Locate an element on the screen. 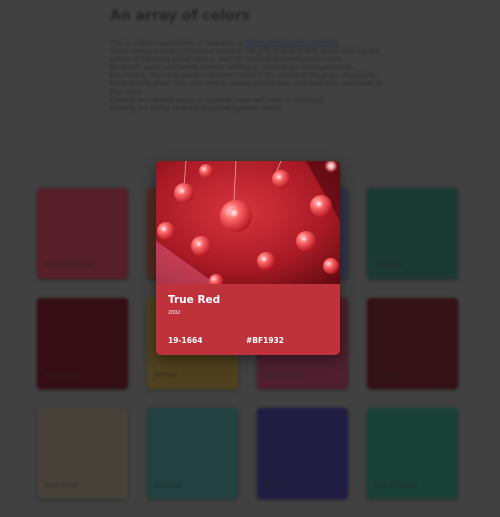 Image resolution: width=500 pixels, height=517 pixels. pantone-value: 19-1664 is located at coordinates (185, 340).